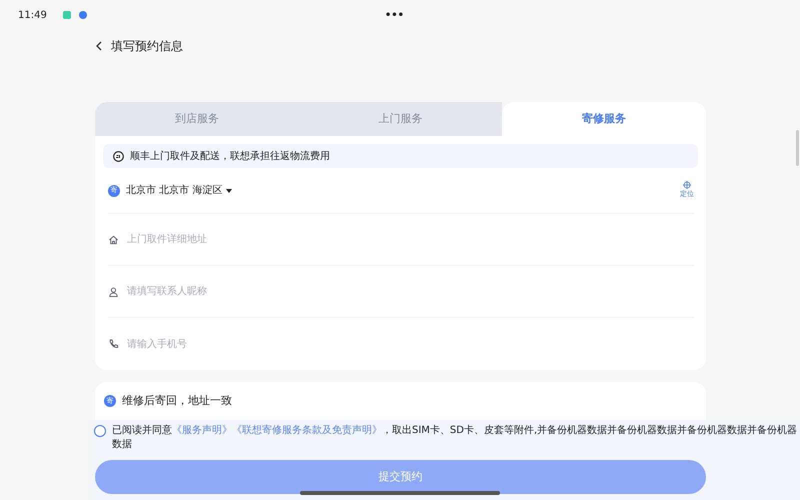 The image size is (800, 500). Describe the element at coordinates (229, 190) in the screenshot. I see `caret-icon` at that location.